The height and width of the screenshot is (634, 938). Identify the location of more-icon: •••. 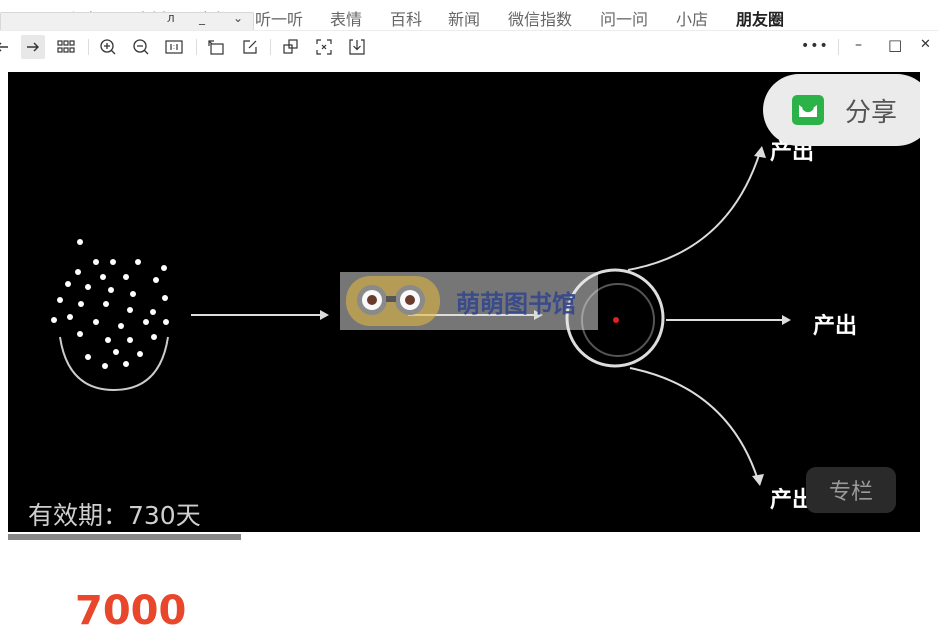
(815, 46).